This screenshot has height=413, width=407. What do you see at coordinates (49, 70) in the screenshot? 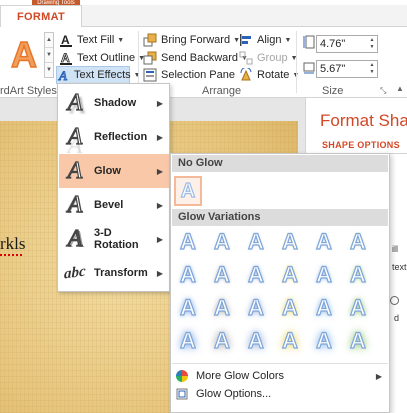
I see `gallery-more-icon: ▼` at bounding box center [49, 70].